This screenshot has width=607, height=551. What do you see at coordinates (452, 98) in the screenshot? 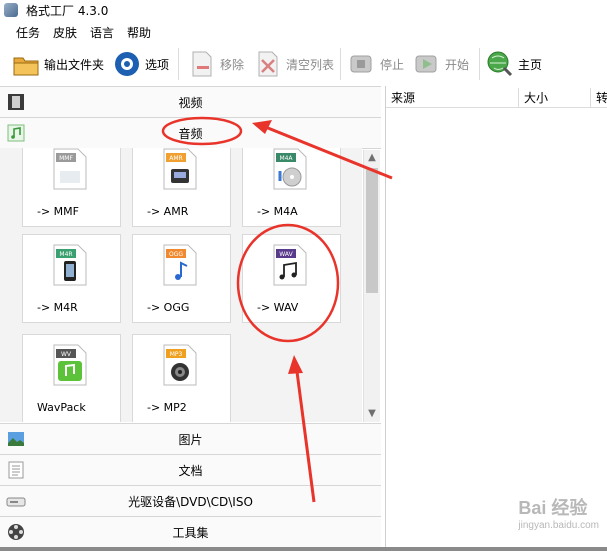
I see `column-source: 来源` at bounding box center [452, 98].